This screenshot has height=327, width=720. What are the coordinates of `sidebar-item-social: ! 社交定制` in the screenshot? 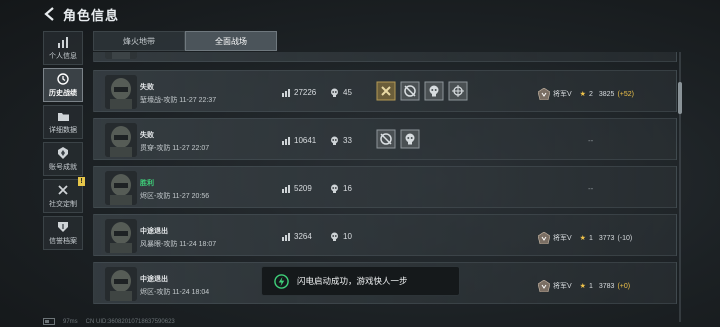 It's located at (64, 195).